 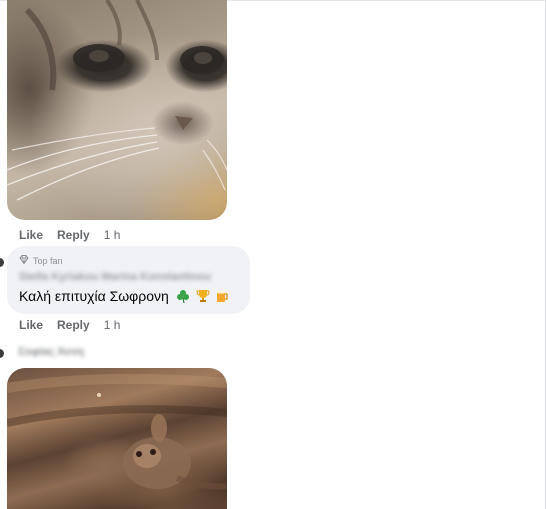 I want to click on top-fan-badge: Top fan, so click(x=41, y=260).